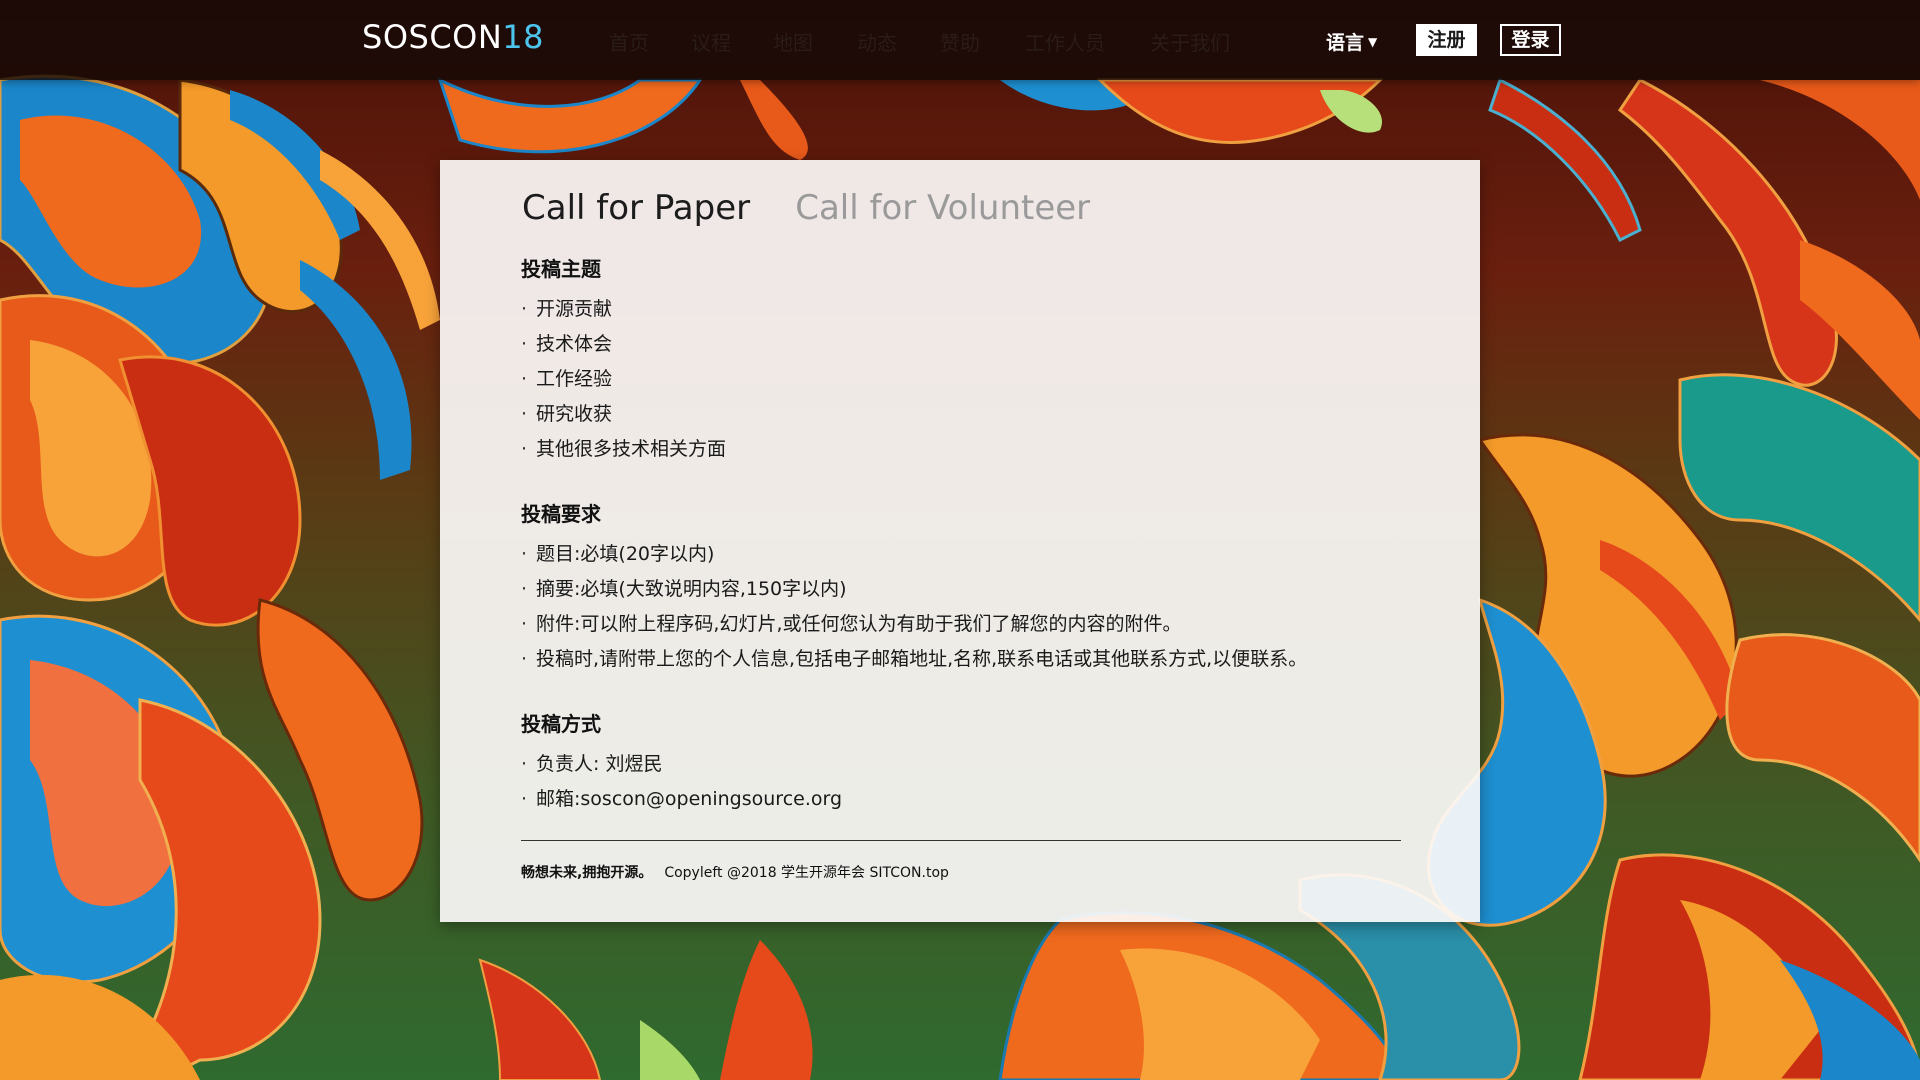 Image resolution: width=1920 pixels, height=1080 pixels. I want to click on submission-list: · 负责人: 刘煜民 · 邮箱:soscon@openingsource.org, so click(971, 782).